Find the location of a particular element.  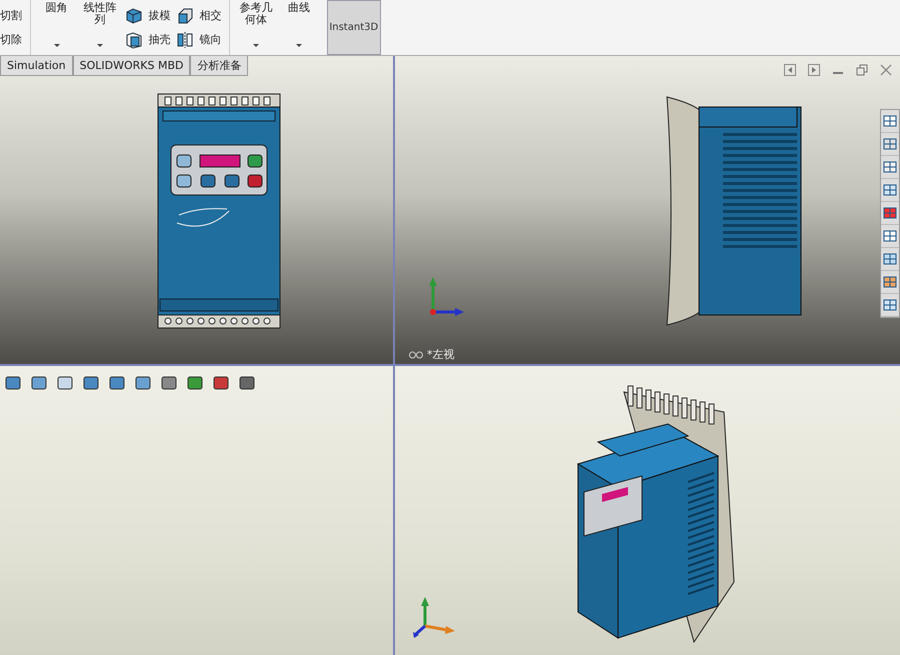

glasses-icon is located at coordinates (416, 354).